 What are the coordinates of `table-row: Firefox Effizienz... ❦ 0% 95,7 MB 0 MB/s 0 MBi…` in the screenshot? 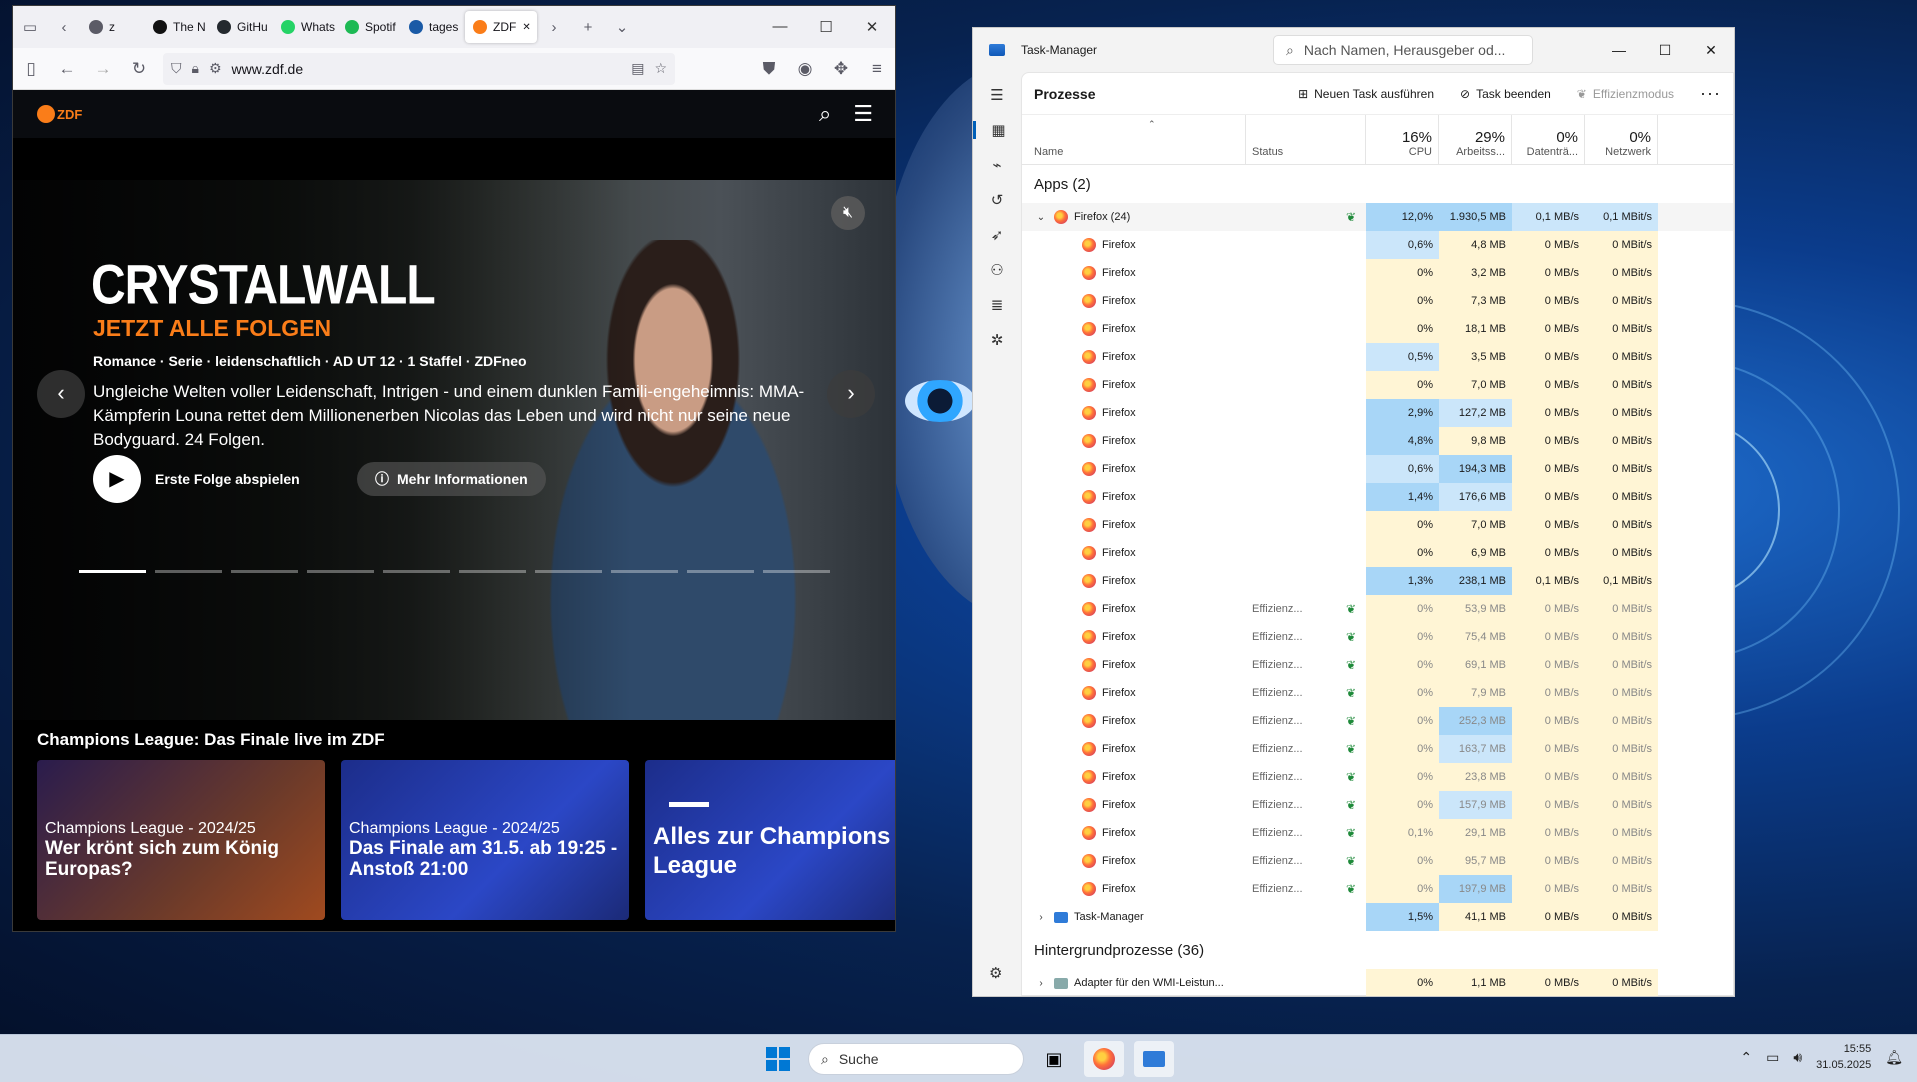 It's located at (1377, 861).